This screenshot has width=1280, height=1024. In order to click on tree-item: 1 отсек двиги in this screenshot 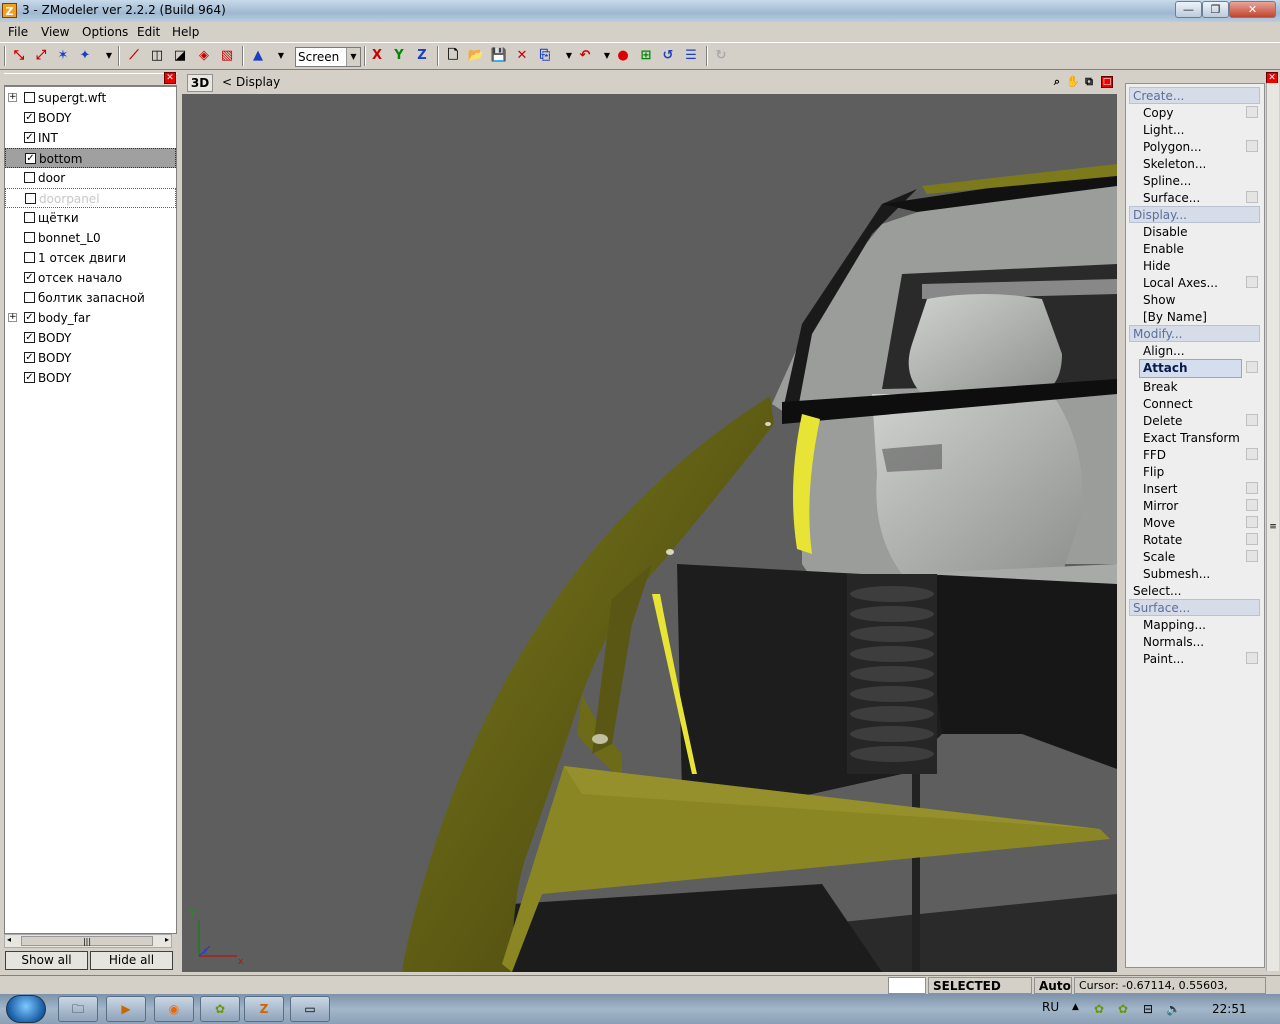, I will do `click(90, 258)`.